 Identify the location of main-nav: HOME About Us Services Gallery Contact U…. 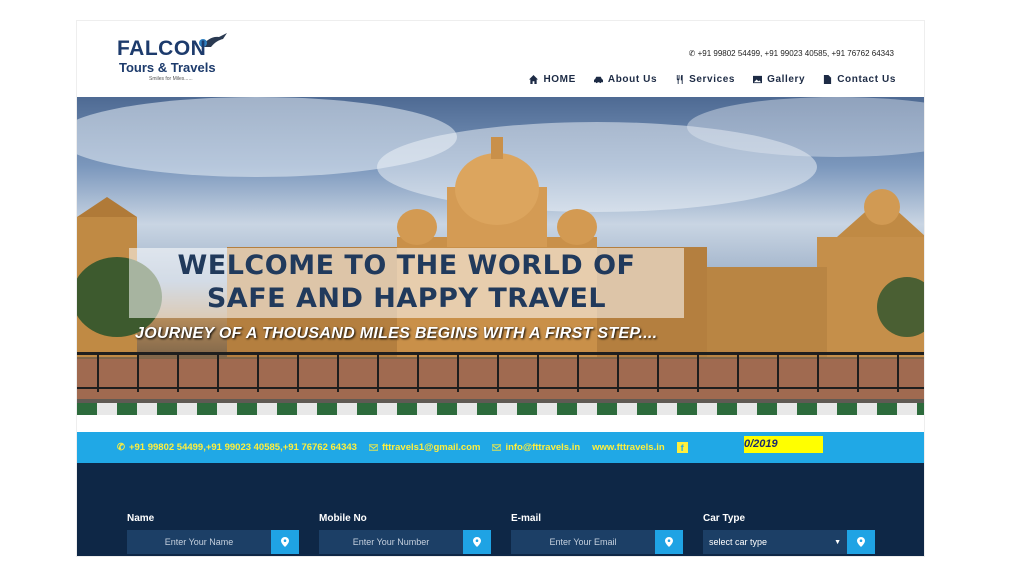
(712, 79).